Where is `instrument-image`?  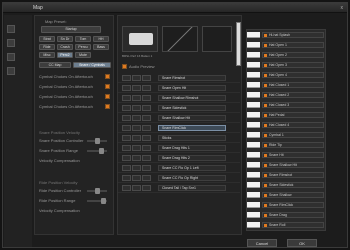
instrument-image is located at coordinates (140, 39).